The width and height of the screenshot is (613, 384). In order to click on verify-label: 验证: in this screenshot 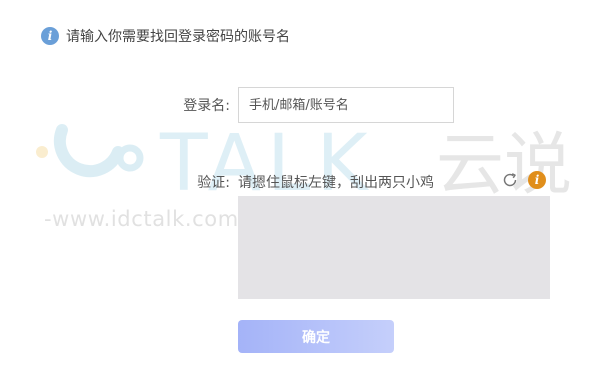, I will do `click(213, 183)`.